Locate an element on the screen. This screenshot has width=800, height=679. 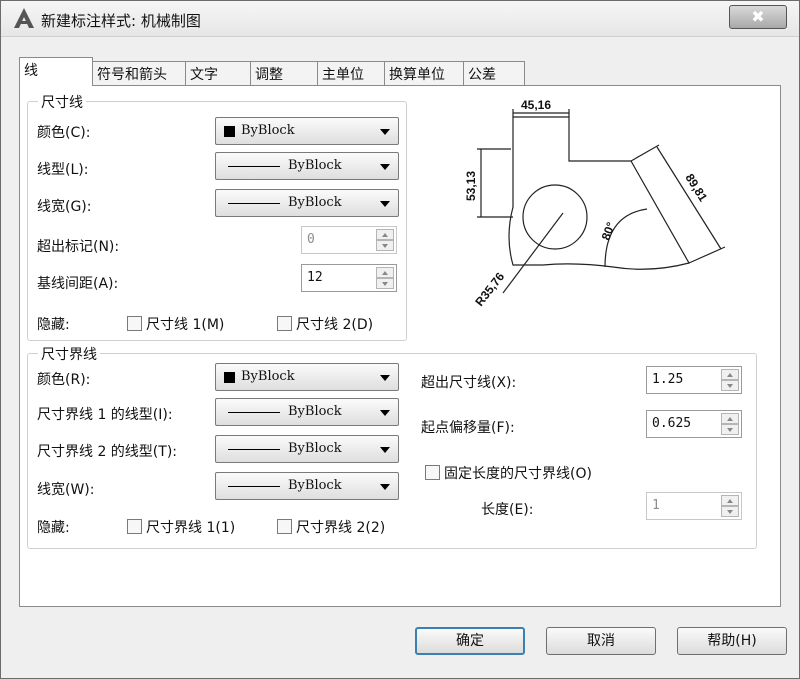
radius-leader is located at coordinates (533, 253).